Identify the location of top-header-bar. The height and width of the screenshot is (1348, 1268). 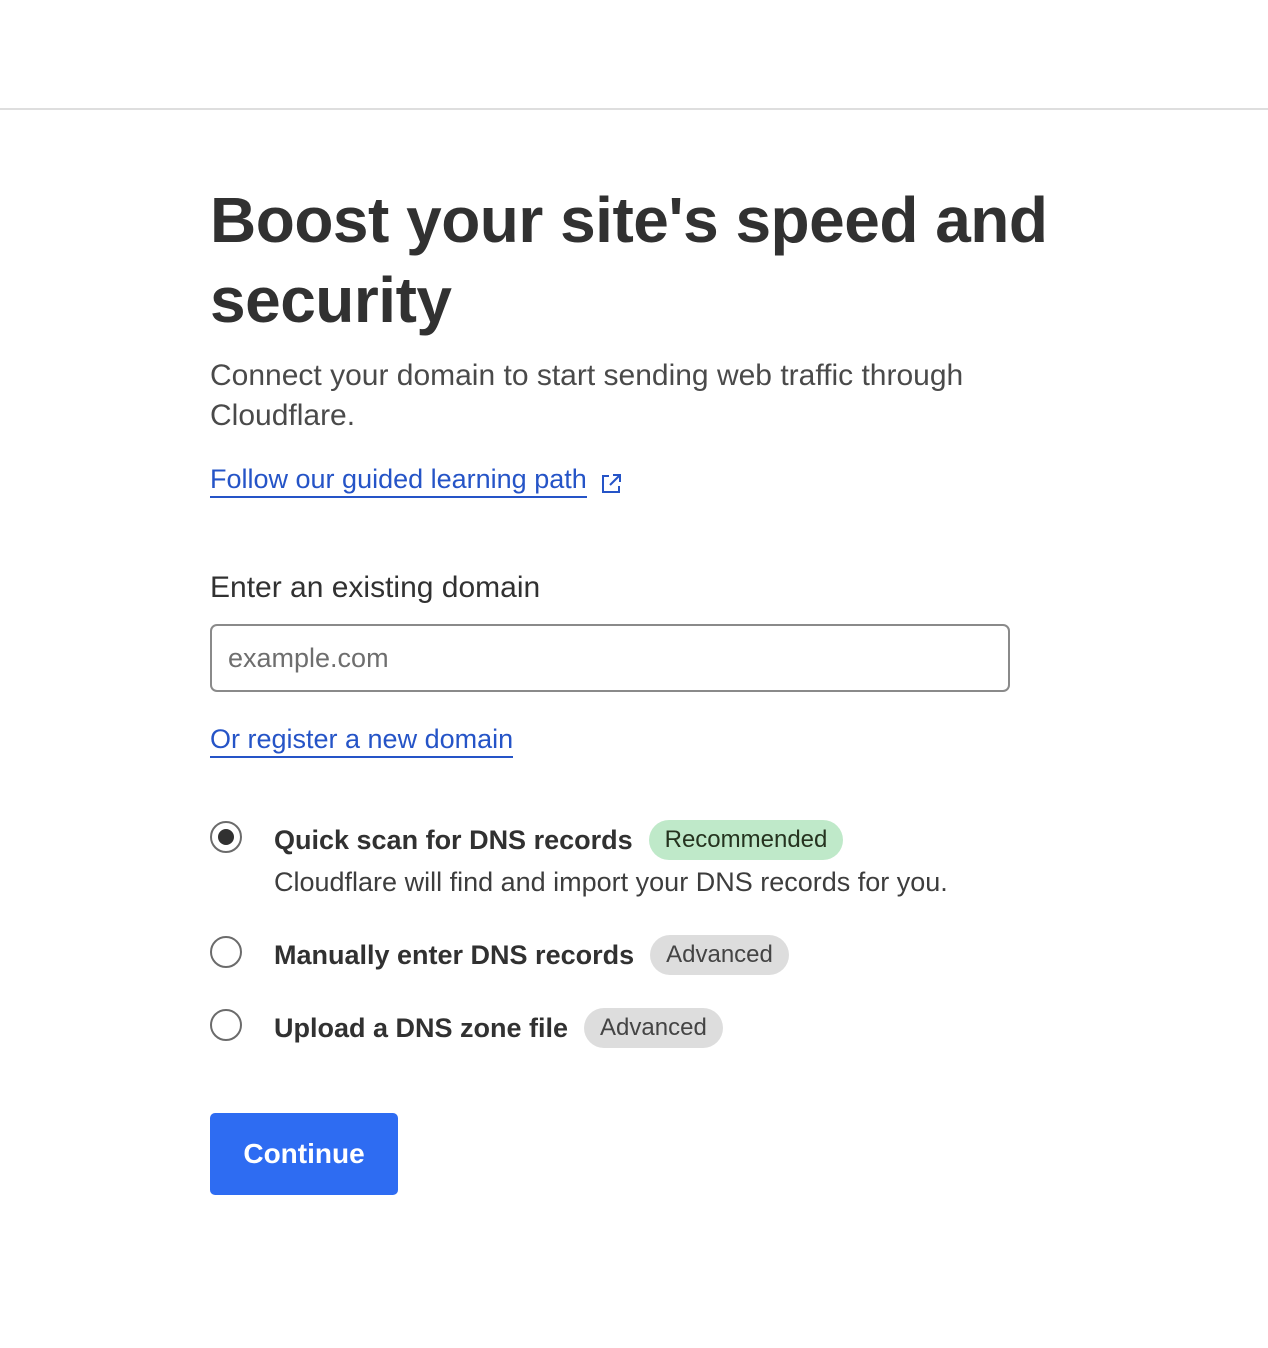
(634, 55).